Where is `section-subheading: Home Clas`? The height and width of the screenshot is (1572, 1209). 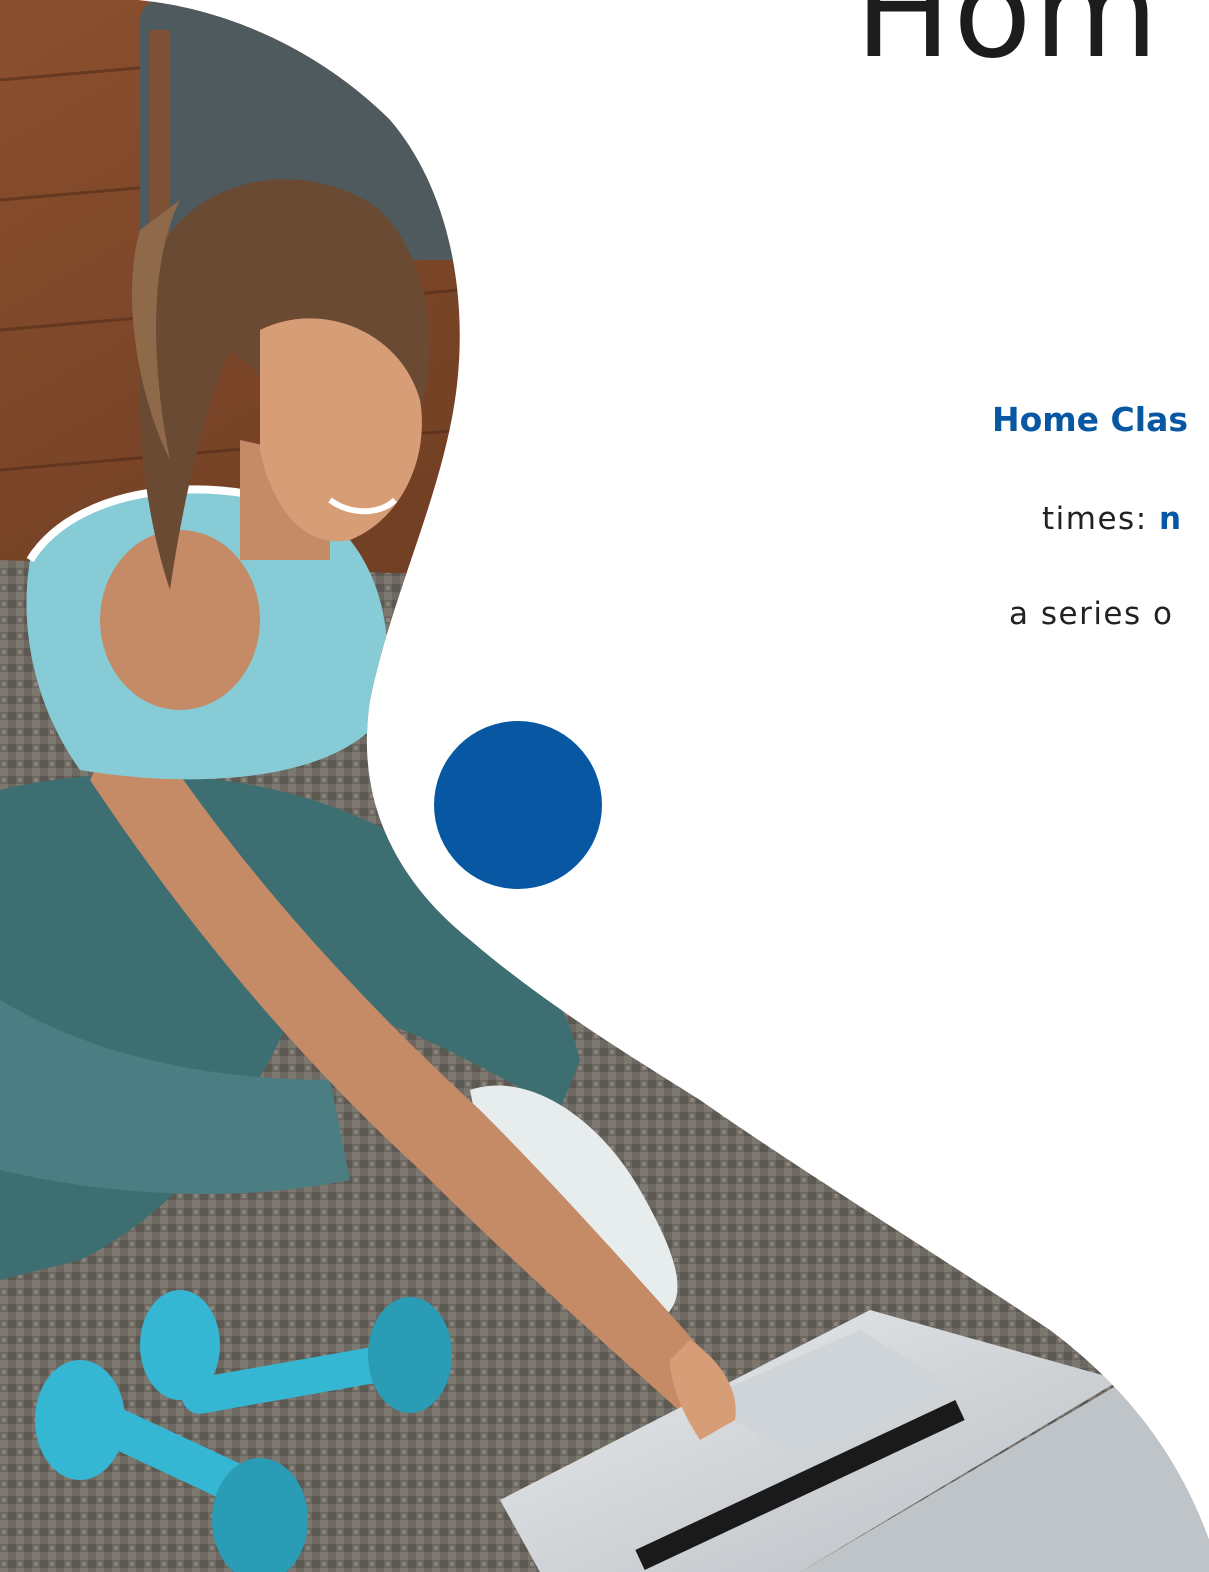 section-subheading: Home Clas is located at coordinates (1090, 419).